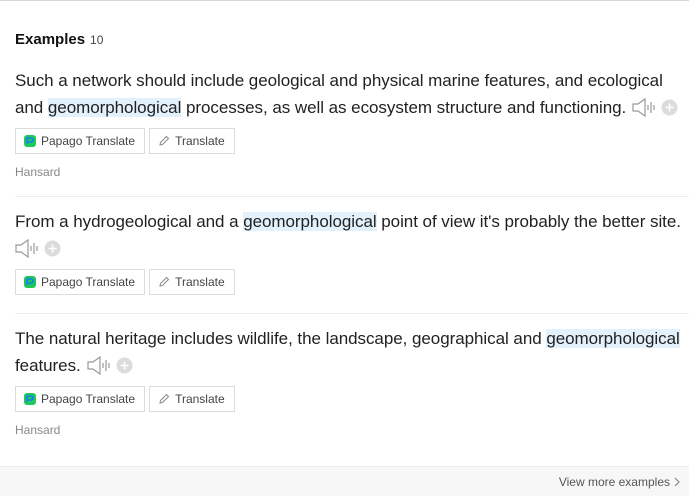 The width and height of the screenshot is (689, 496). Describe the element at coordinates (50, 39) in the screenshot. I see `section-title: Examples` at that location.